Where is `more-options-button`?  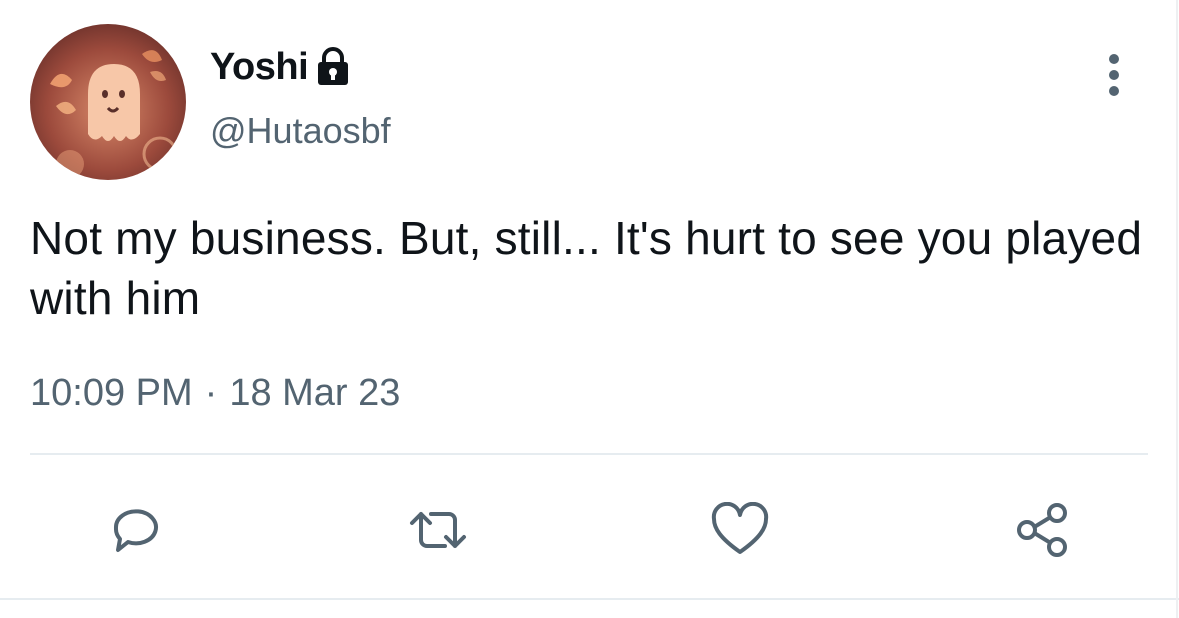
more-options-button is located at coordinates (1114, 75).